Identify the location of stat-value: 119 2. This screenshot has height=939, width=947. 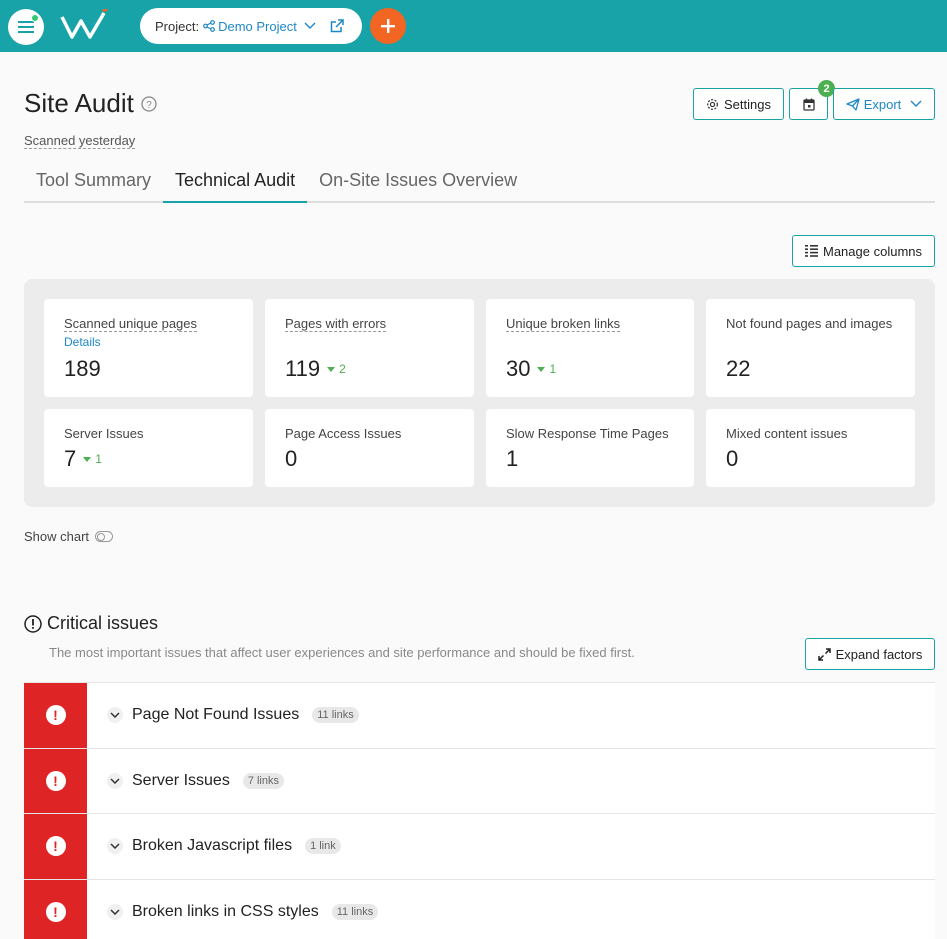
(315, 369).